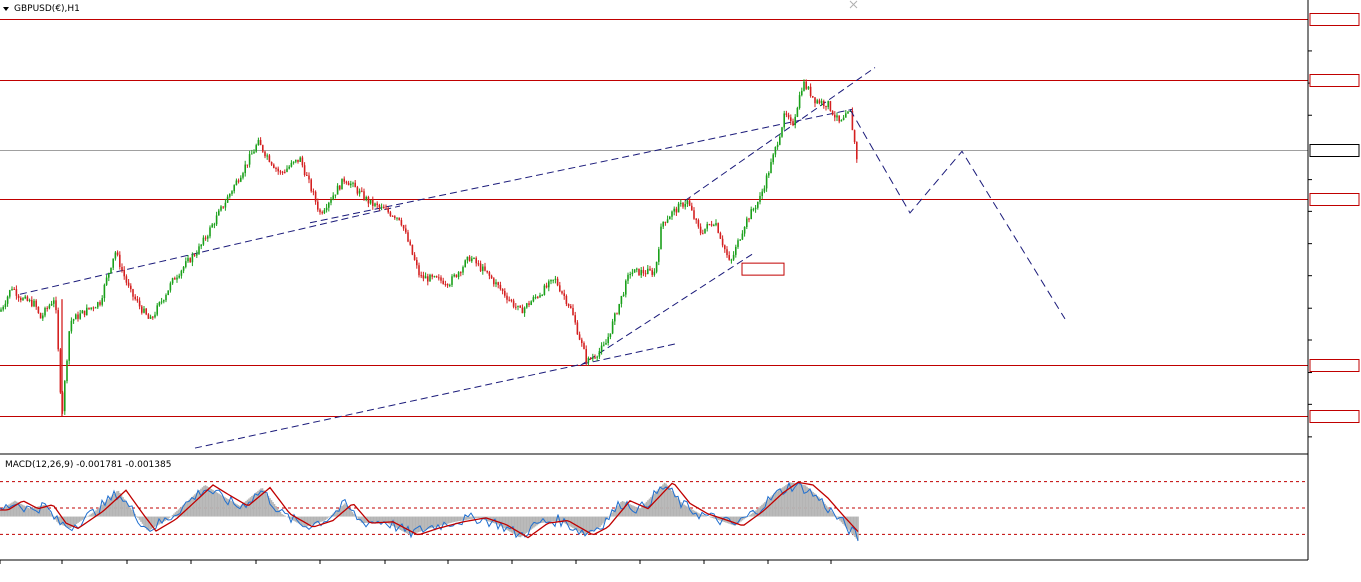  Describe the element at coordinates (763, 269) in the screenshot. I see `level-tag-box` at that location.